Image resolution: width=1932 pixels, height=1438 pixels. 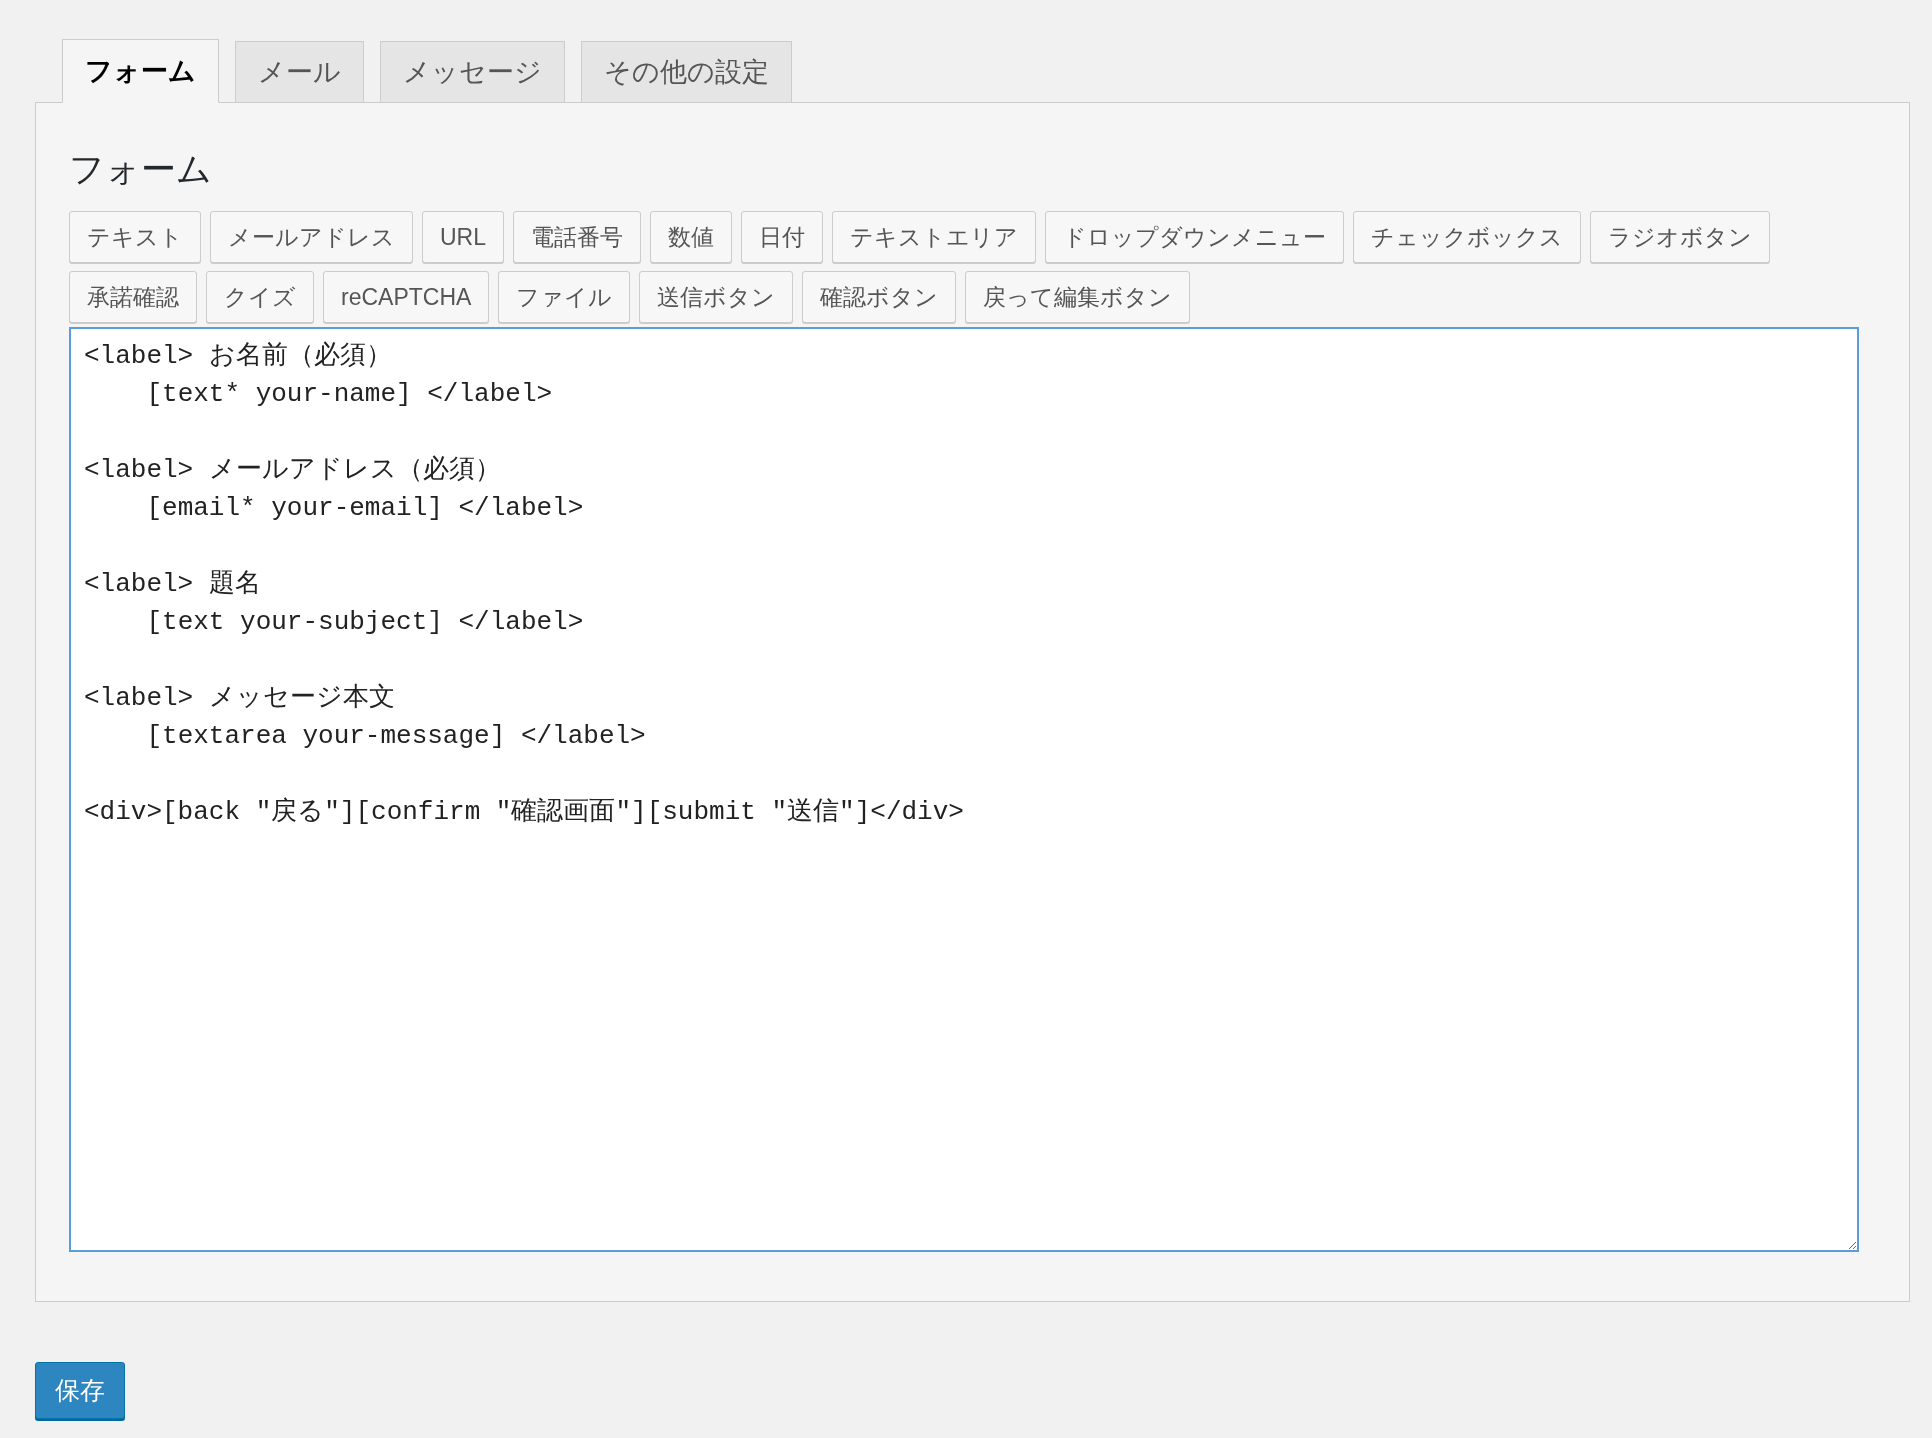 What do you see at coordinates (260, 297) in the screenshot?
I see `tag-generator-button: クイズ` at bounding box center [260, 297].